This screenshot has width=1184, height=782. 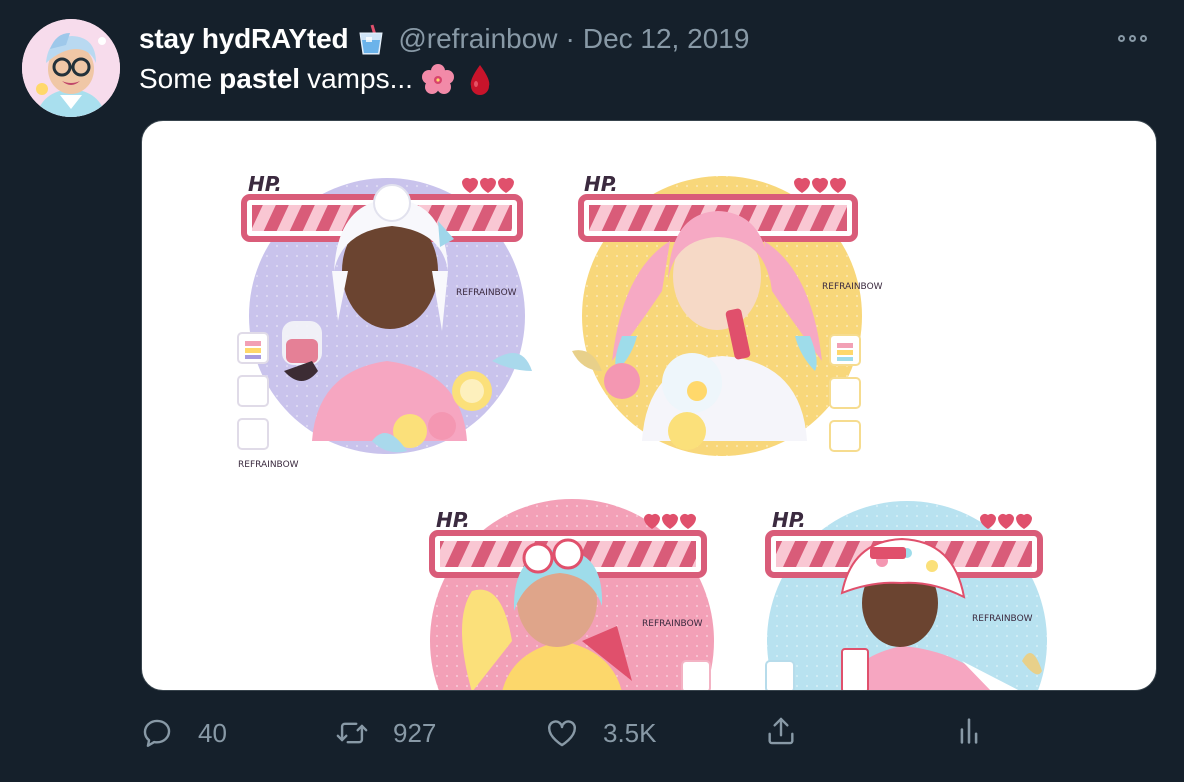 I want to click on watermark-2: REFRAINBOW, so click(x=268, y=465).